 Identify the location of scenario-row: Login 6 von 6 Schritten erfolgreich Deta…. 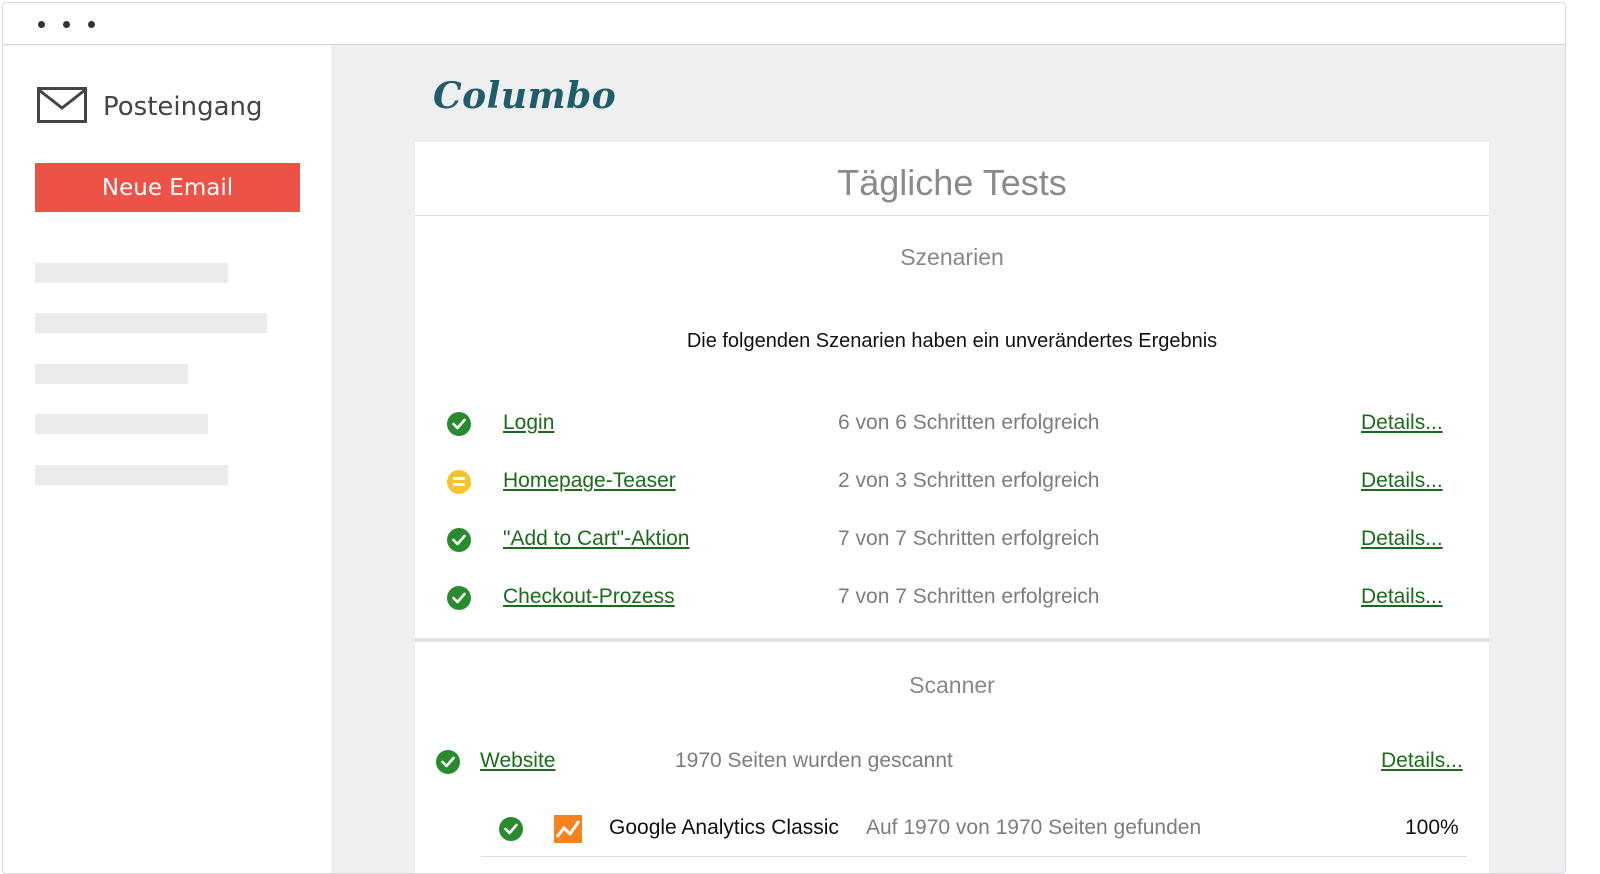
(952, 424).